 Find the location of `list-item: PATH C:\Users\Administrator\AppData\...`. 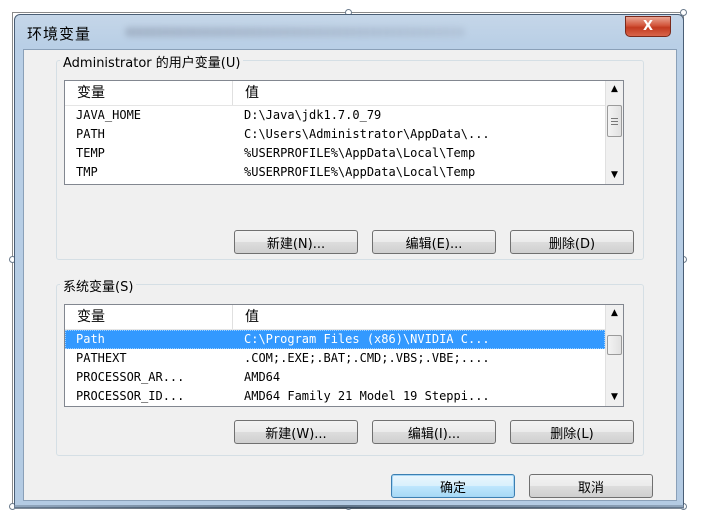

list-item: PATH C:\Users\Administrator\AppData\... is located at coordinates (335, 134).